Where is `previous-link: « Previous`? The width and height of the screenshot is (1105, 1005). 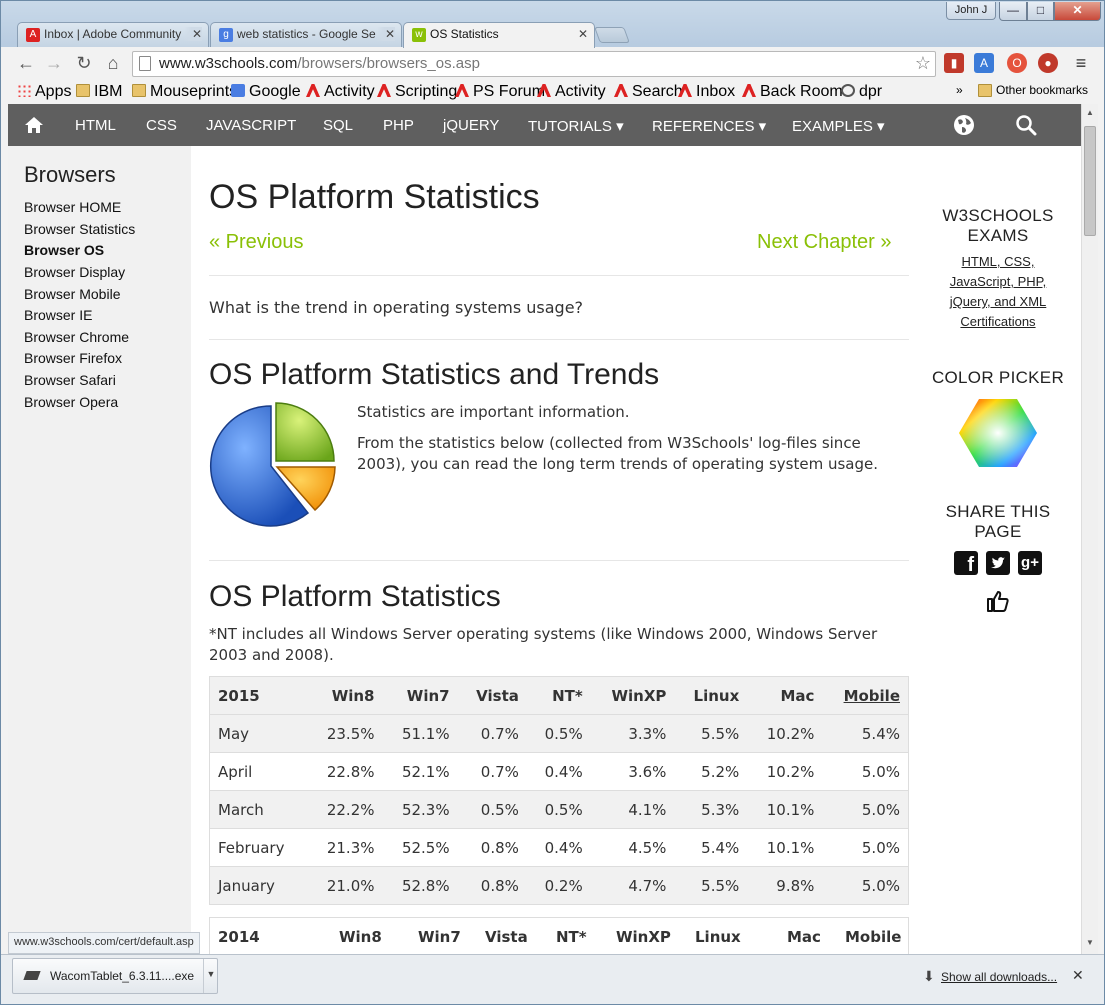 previous-link: « Previous is located at coordinates (256, 242).